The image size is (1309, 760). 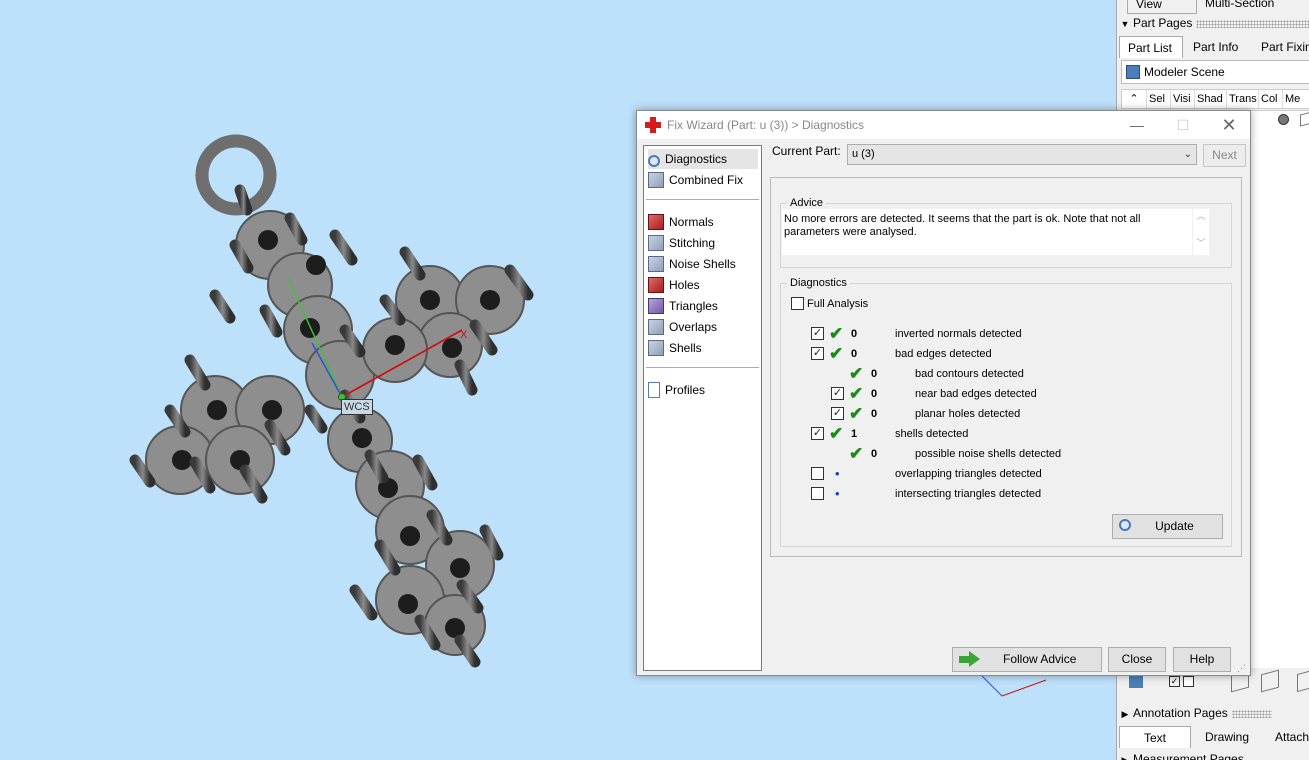 What do you see at coordinates (936, 373) in the screenshot?
I see `diag-row-bad-contours: ✔ 0 bad contours detected` at bounding box center [936, 373].